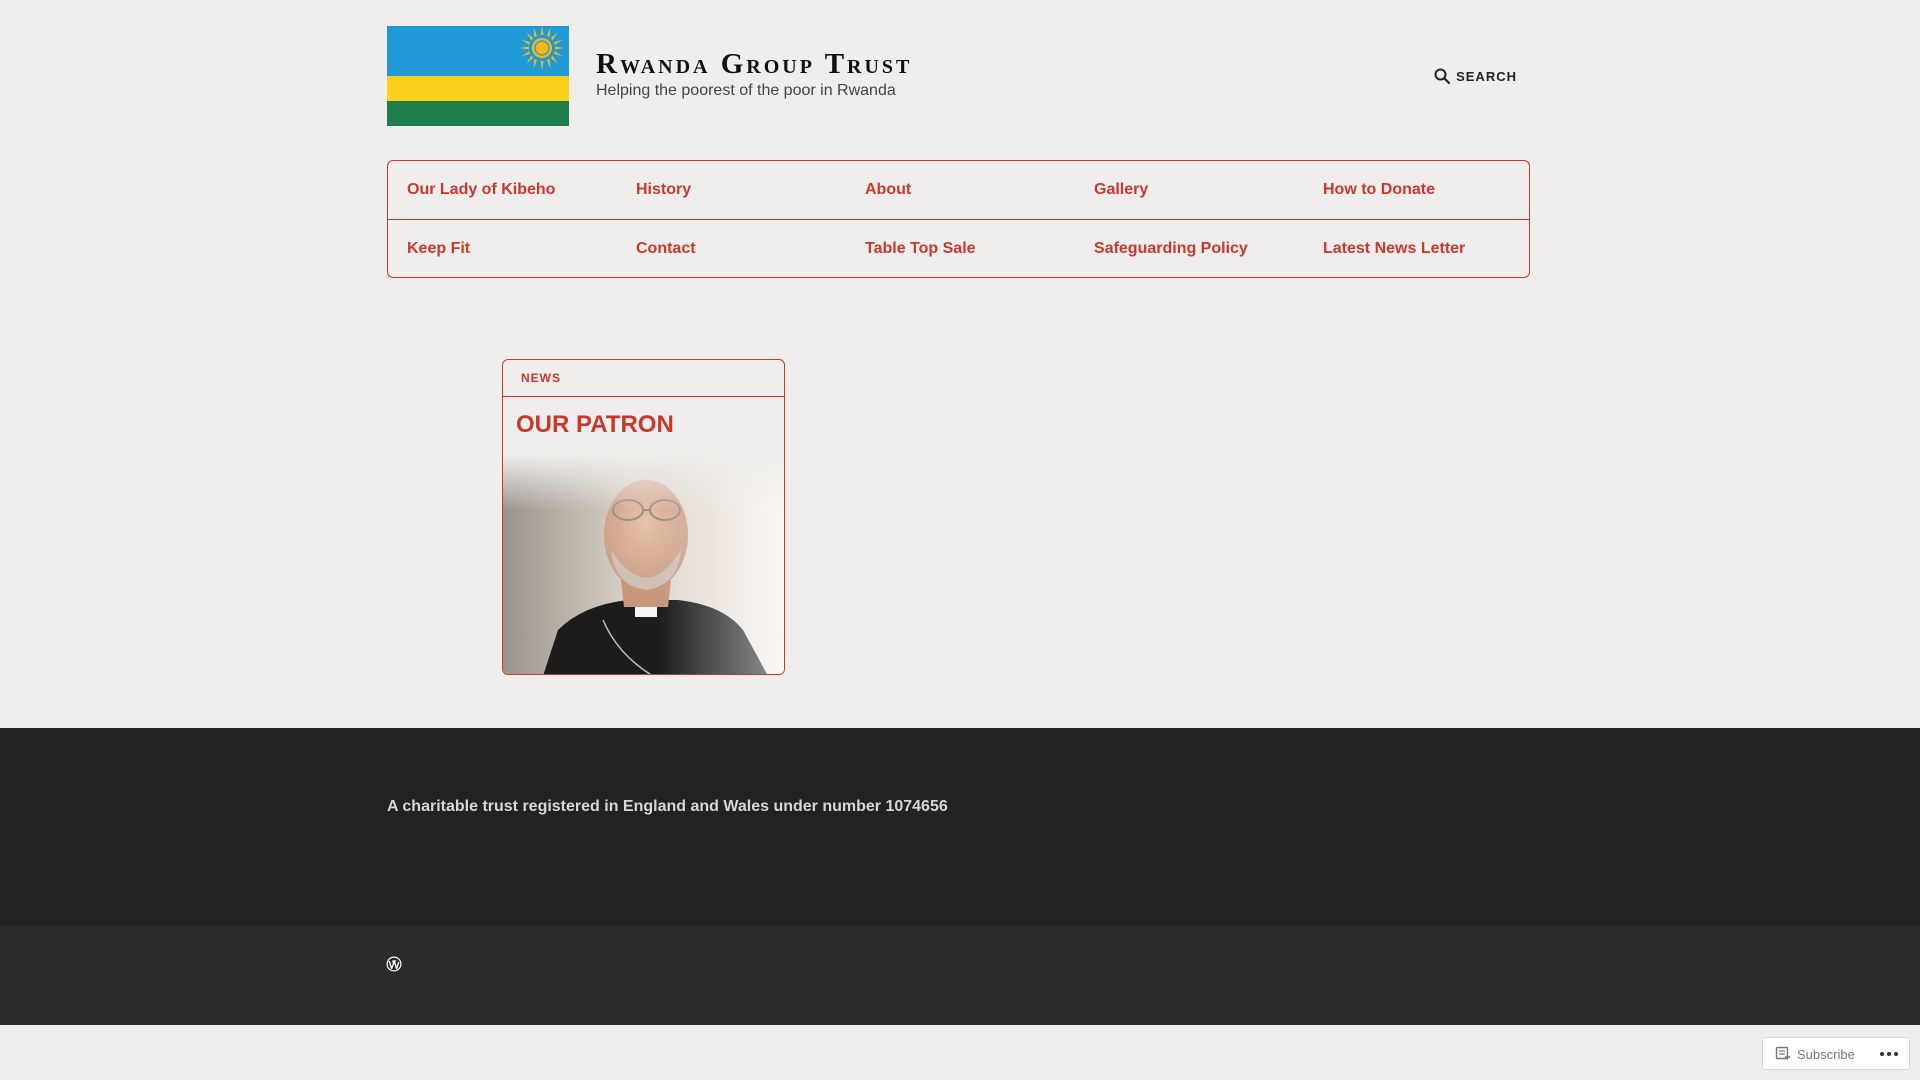  What do you see at coordinates (1121, 190) in the screenshot?
I see `nav-item-gallery: Gallery` at bounding box center [1121, 190].